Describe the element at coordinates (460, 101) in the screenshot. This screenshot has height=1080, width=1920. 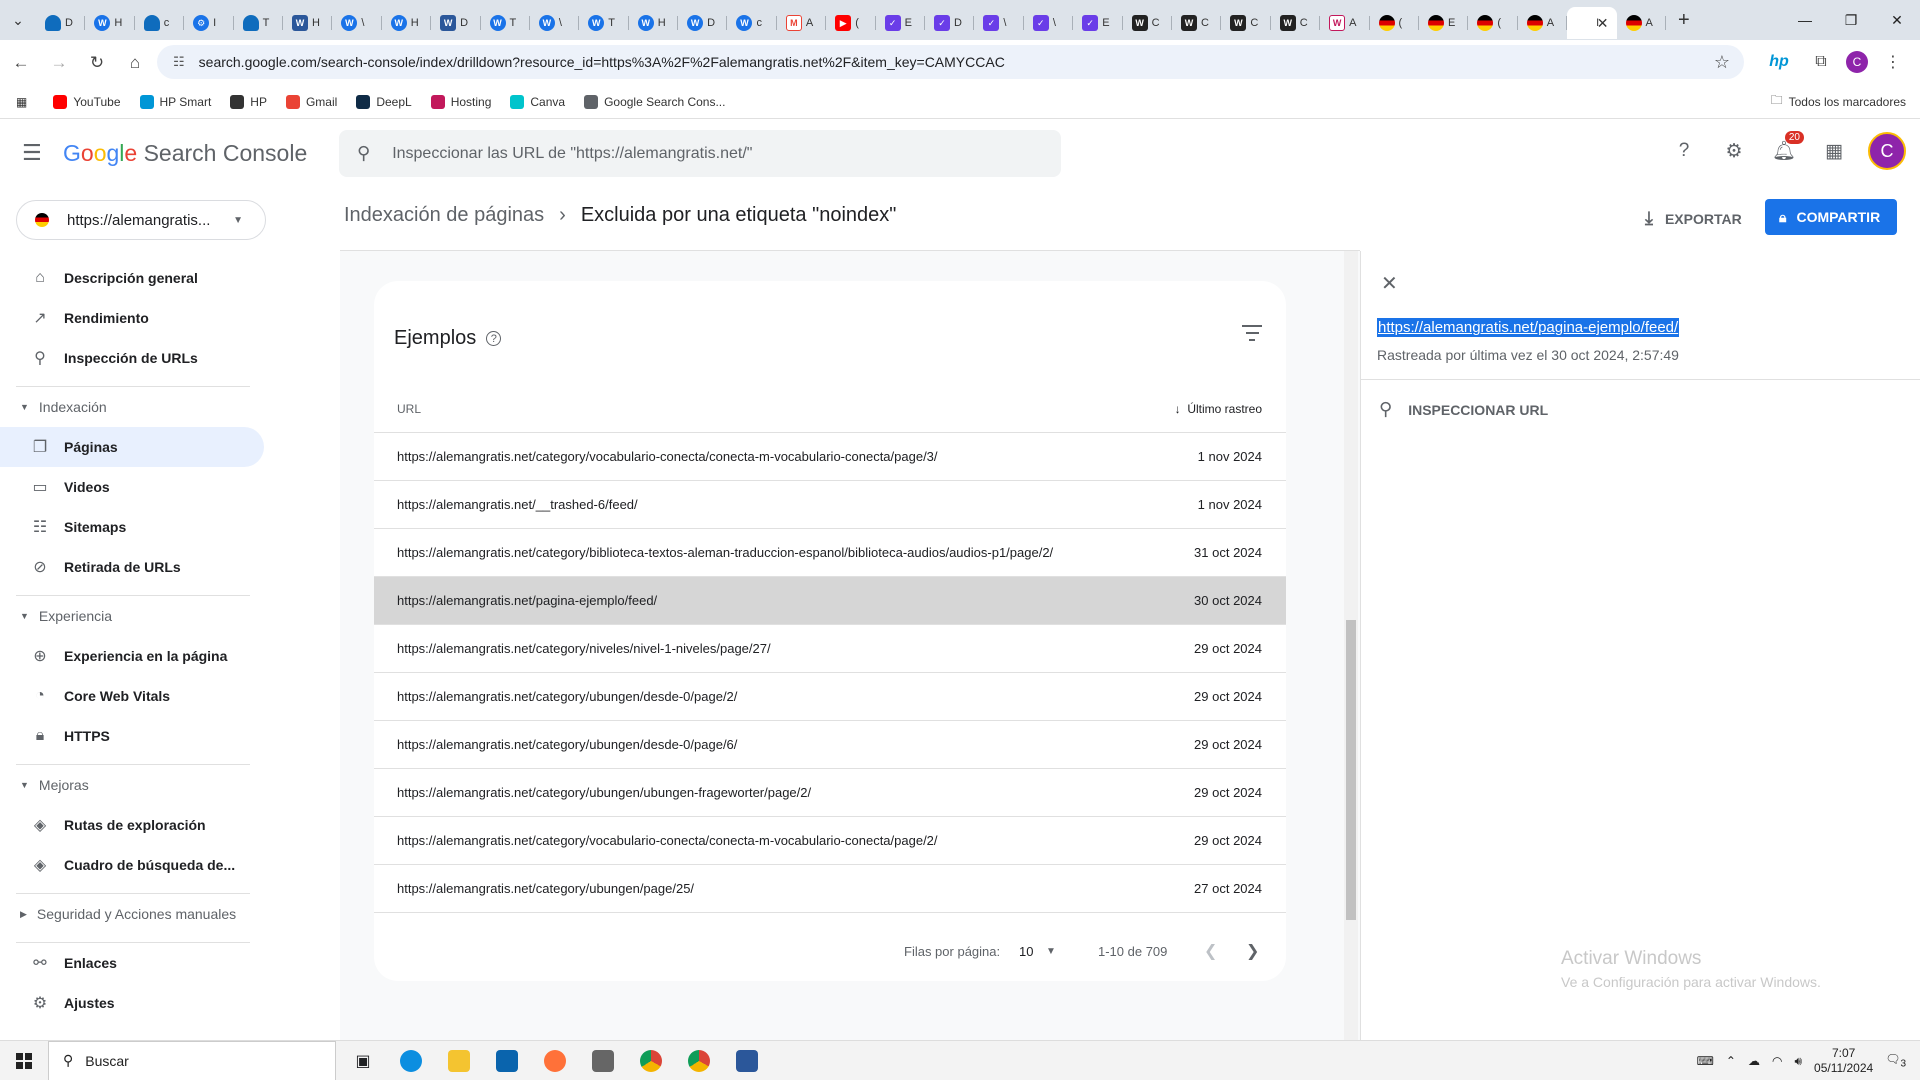
I see `bookmark-item: Hosting` at that location.